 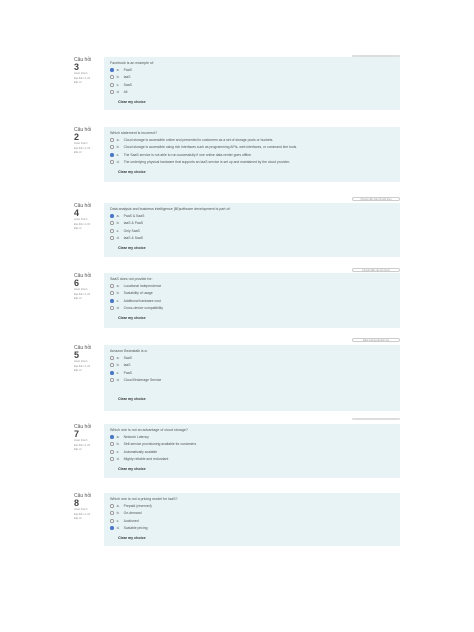 I want to click on answer-option: b. Scalability of usage, so click(x=252, y=294).